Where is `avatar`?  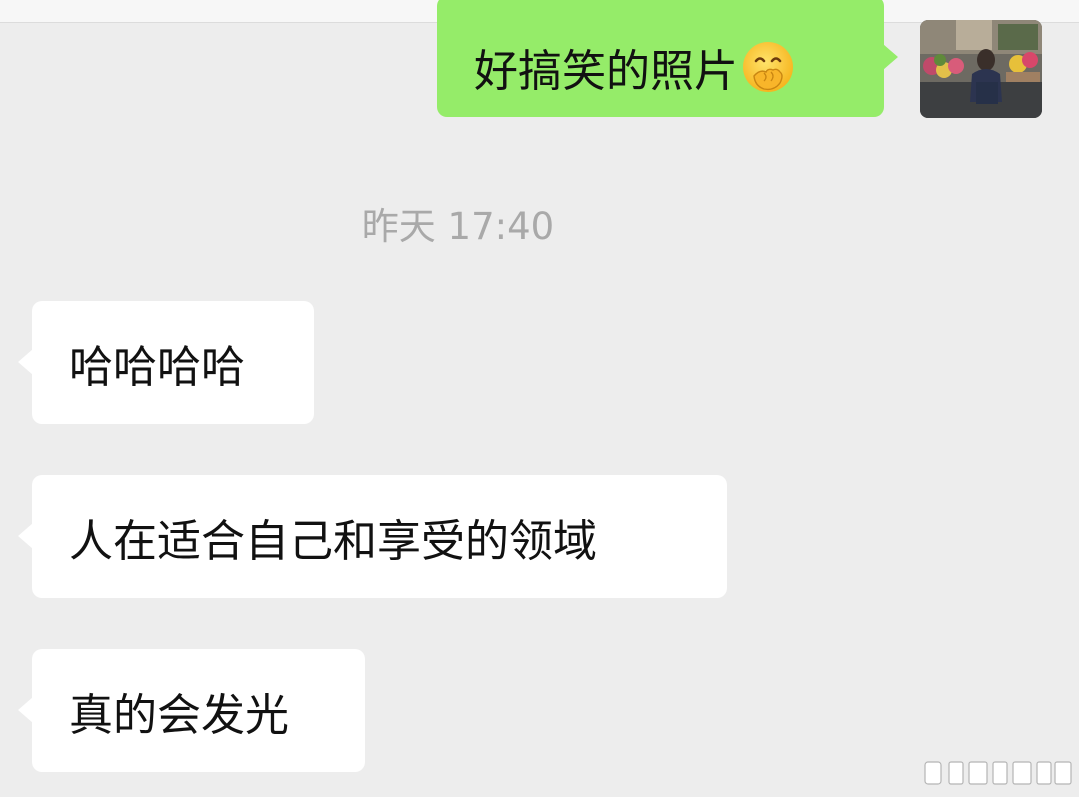
avatar is located at coordinates (981, 69).